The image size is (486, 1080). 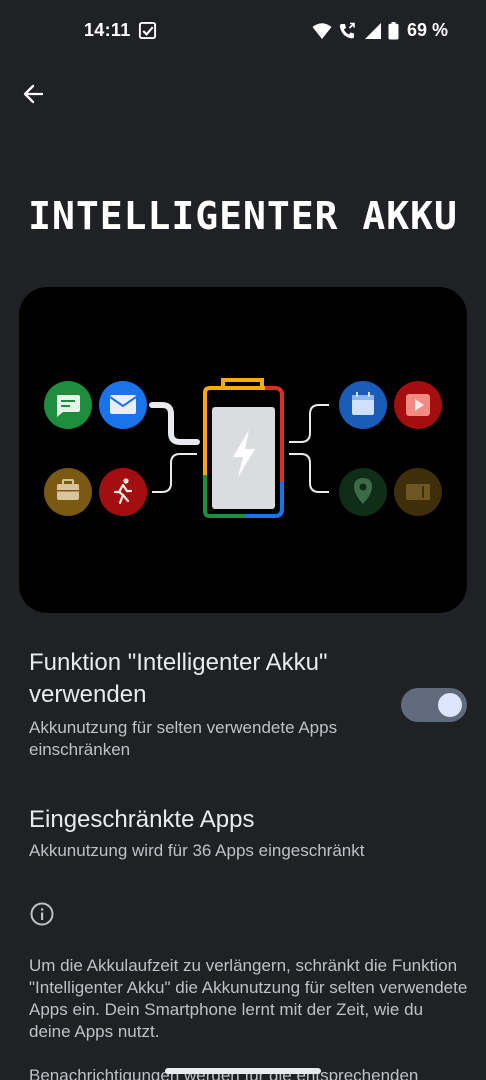 What do you see at coordinates (68, 405) in the screenshot?
I see `messages-app-icon` at bounding box center [68, 405].